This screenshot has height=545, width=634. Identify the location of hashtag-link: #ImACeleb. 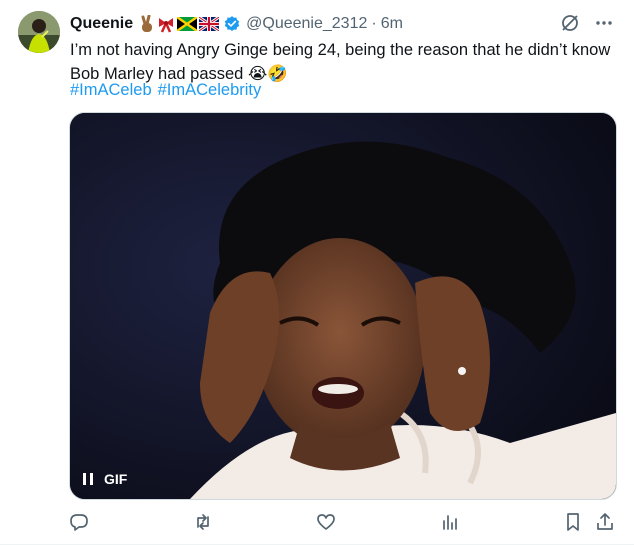
(111, 90).